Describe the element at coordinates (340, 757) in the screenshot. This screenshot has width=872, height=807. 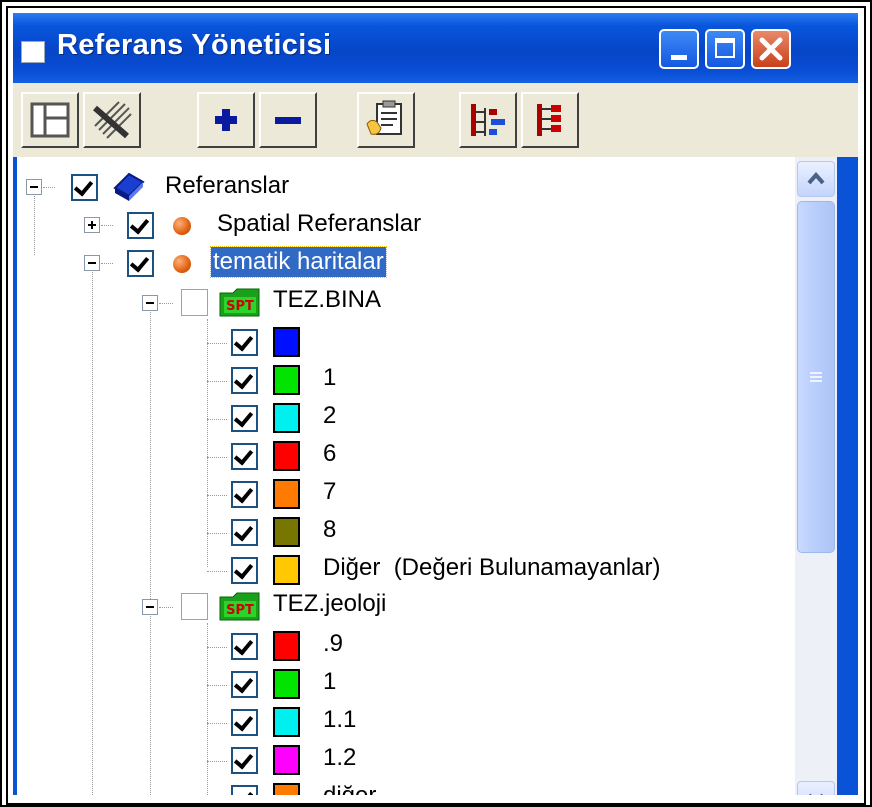
I see `legend-label: 1.2` at that location.